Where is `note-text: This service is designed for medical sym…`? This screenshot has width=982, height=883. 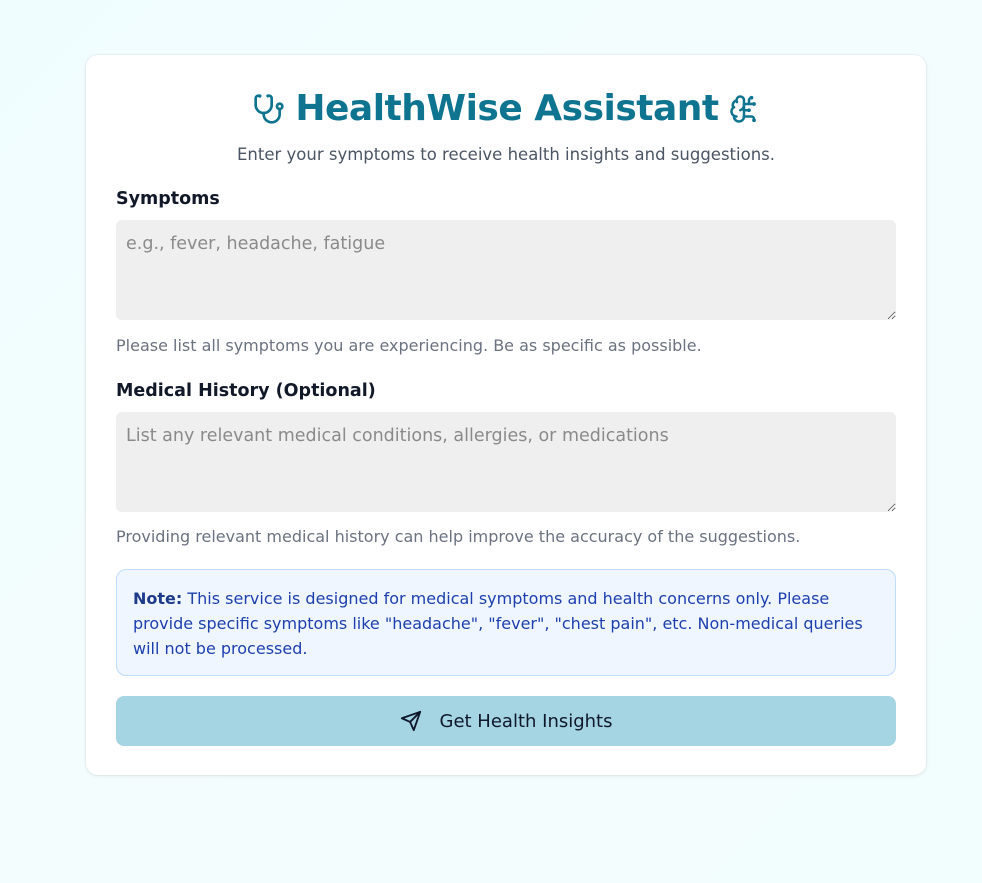 note-text: This service is designed for medical sym… is located at coordinates (498, 623).